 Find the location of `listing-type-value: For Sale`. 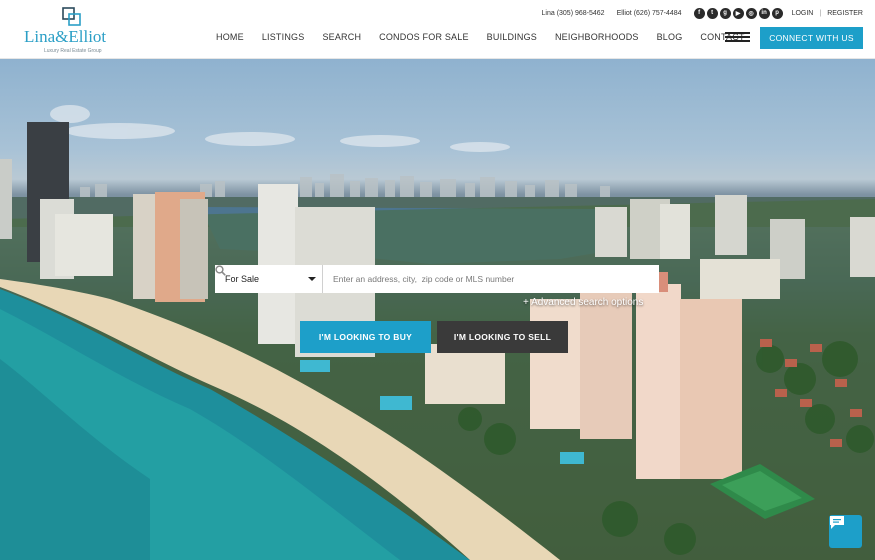

listing-type-value: For Sale is located at coordinates (242, 279).